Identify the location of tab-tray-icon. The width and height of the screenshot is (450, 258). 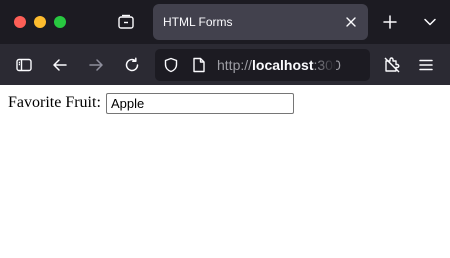
(126, 22).